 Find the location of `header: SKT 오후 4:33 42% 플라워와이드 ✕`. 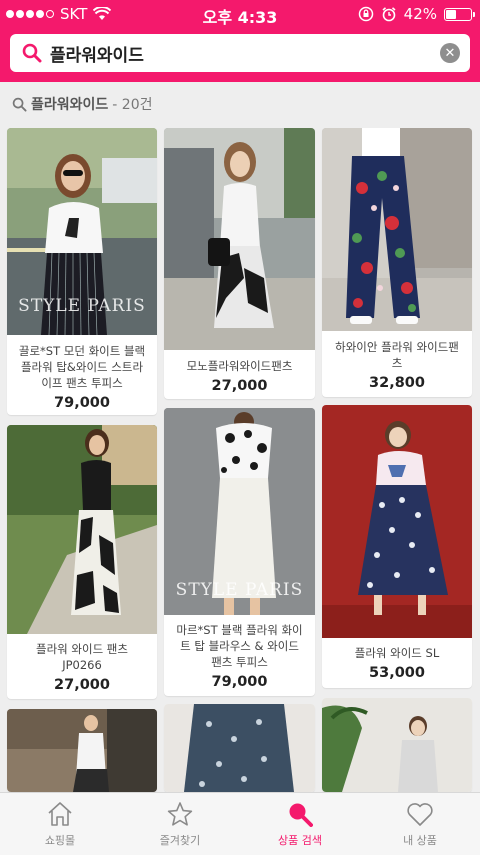

header: SKT 오후 4:33 42% 플라워와이드 ✕ is located at coordinates (240, 41).